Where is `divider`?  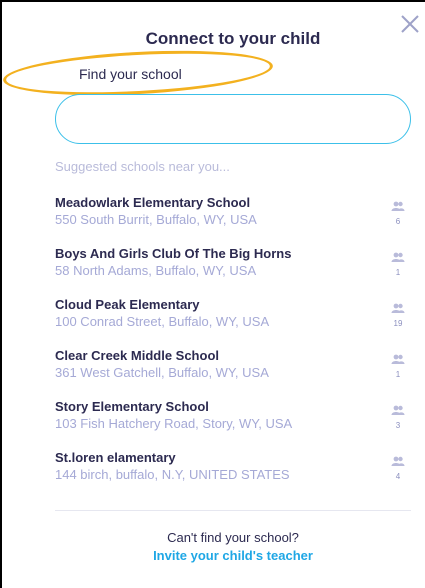
divider is located at coordinates (233, 510).